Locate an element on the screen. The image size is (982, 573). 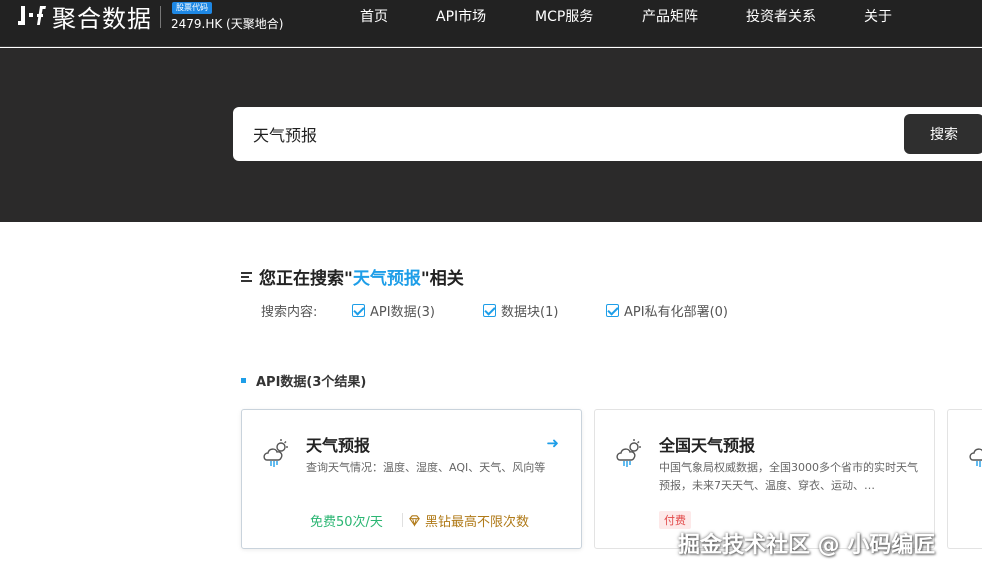
filter-label: 搜索内容: is located at coordinates (289, 312).